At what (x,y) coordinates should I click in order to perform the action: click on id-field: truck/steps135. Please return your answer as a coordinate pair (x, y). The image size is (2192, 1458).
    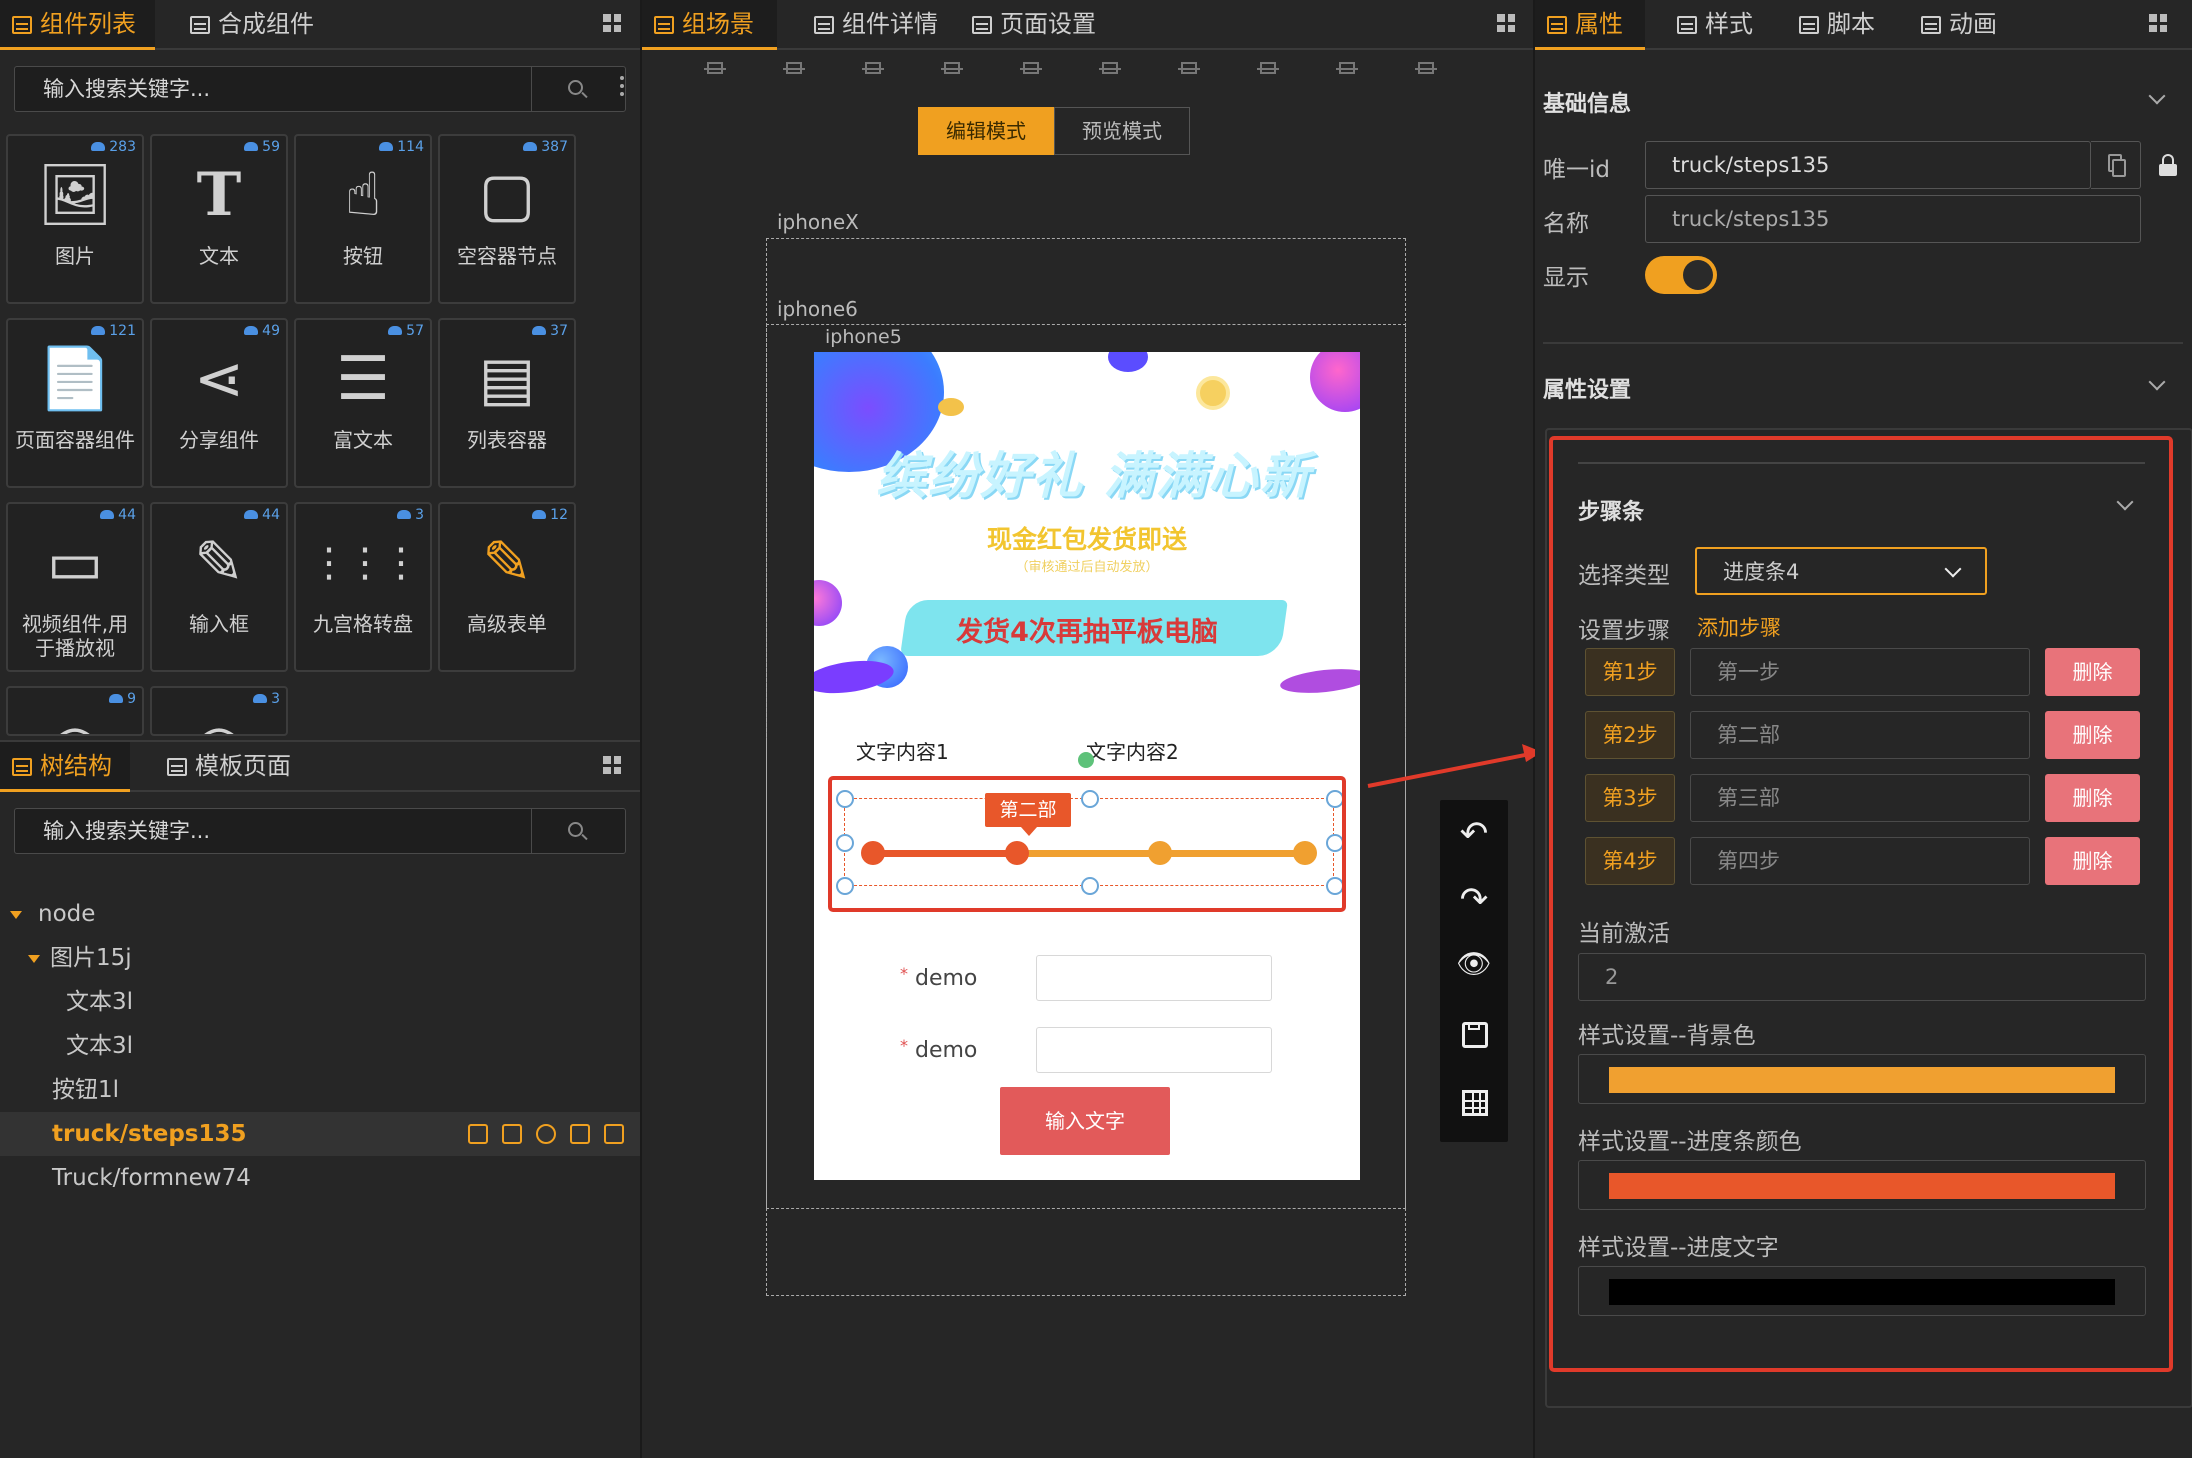
    Looking at the image, I should click on (1868, 165).